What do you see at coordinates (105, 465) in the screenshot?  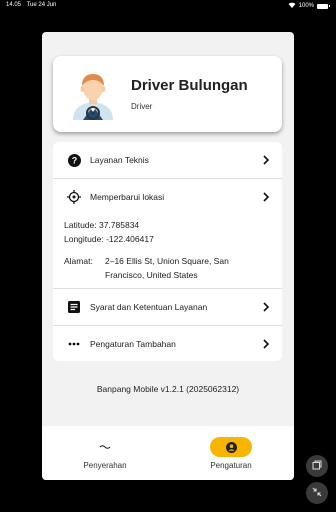 I see `nav-label: Penyerahan` at bounding box center [105, 465].